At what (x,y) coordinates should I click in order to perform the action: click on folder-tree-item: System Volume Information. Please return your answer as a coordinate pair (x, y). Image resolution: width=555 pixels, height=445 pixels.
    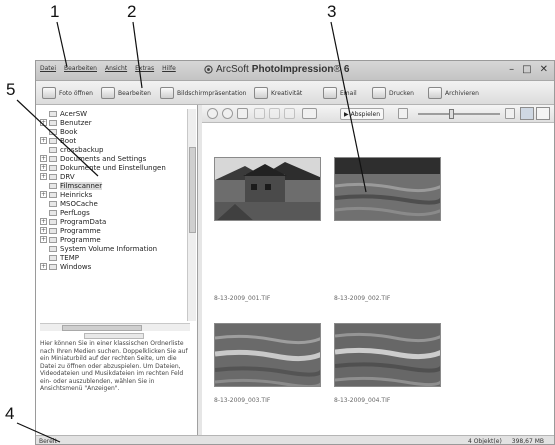
    Looking at the image, I should click on (115, 248).